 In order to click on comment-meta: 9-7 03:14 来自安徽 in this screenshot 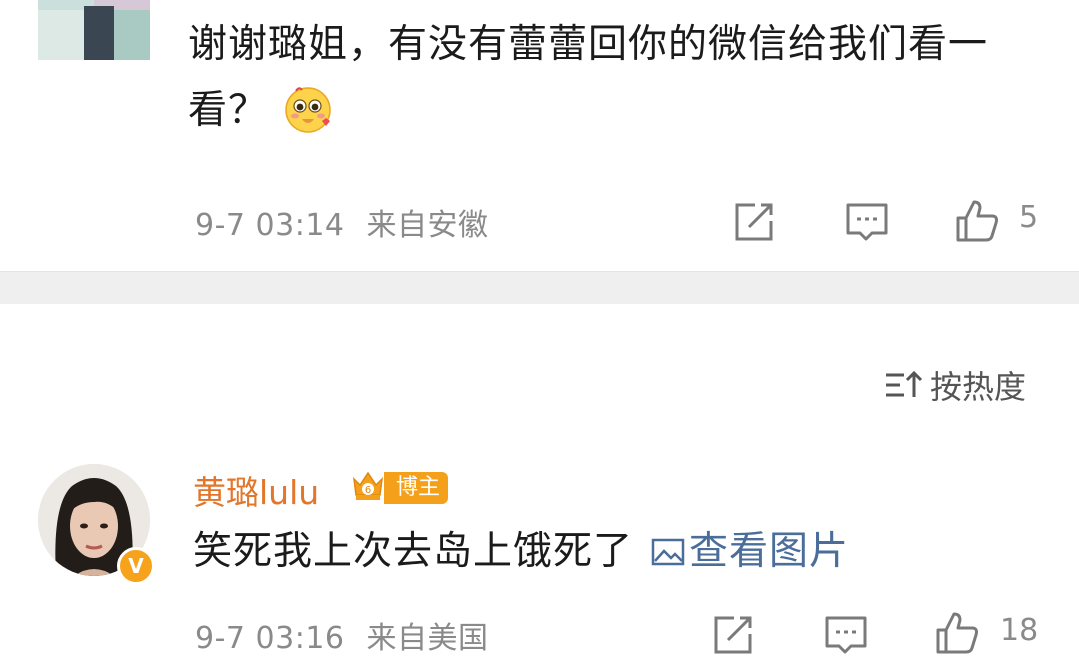, I will do `click(342, 222)`.